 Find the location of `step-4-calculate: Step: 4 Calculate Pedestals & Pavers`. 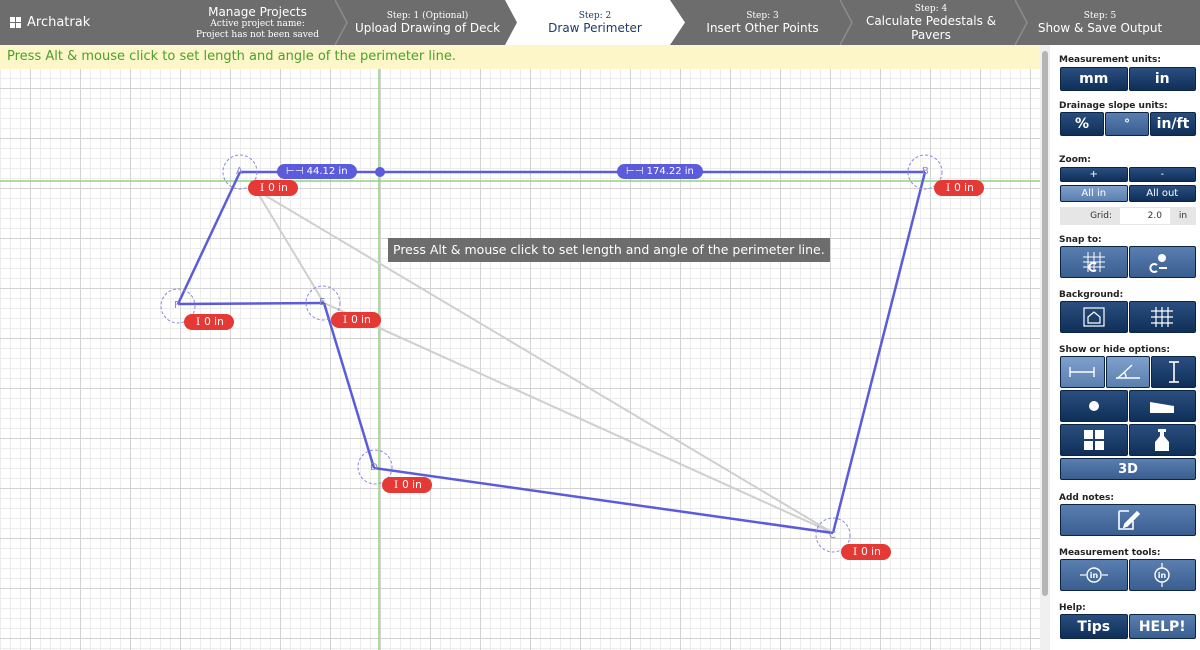

step-4-calculate: Step: 4 Calculate Pedestals & Pavers is located at coordinates (931, 22).